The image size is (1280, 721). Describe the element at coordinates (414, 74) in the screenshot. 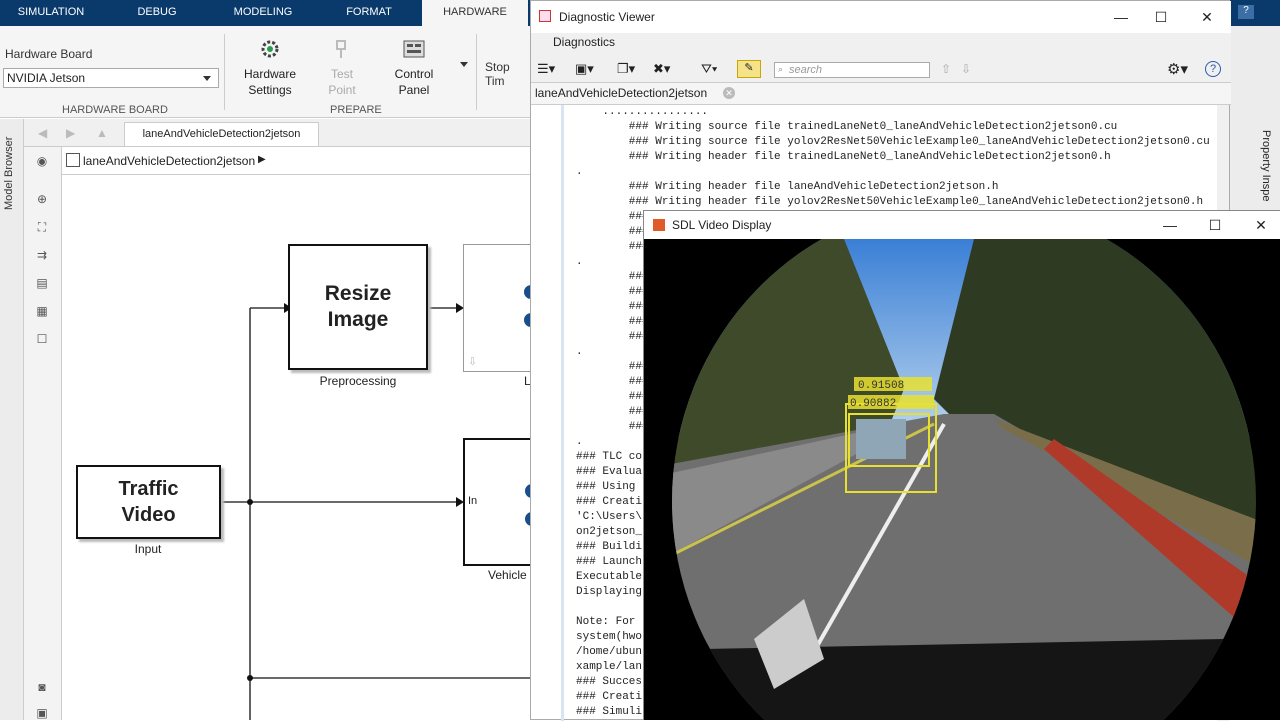

I see `control-panel-label-1: Control` at that location.